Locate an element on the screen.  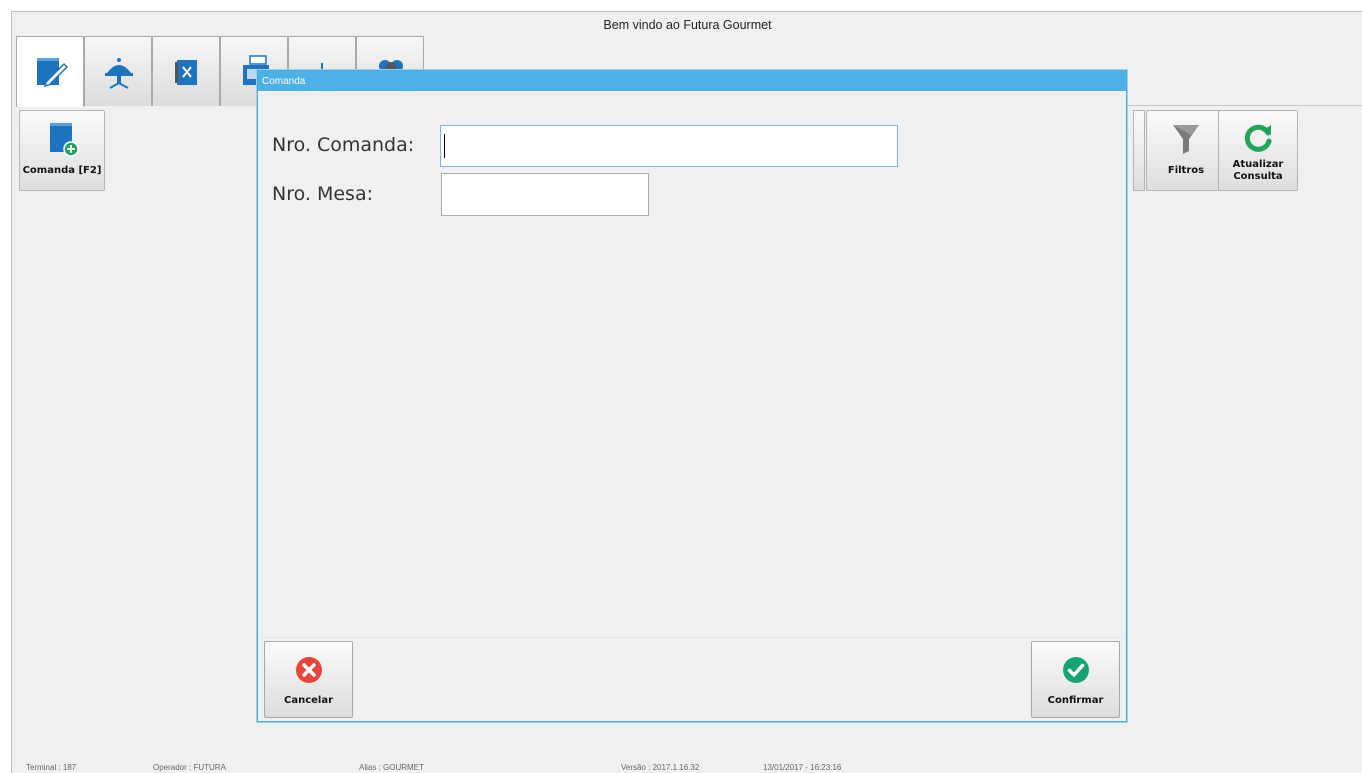
toolbar-button-partial is located at coordinates (1139, 150).